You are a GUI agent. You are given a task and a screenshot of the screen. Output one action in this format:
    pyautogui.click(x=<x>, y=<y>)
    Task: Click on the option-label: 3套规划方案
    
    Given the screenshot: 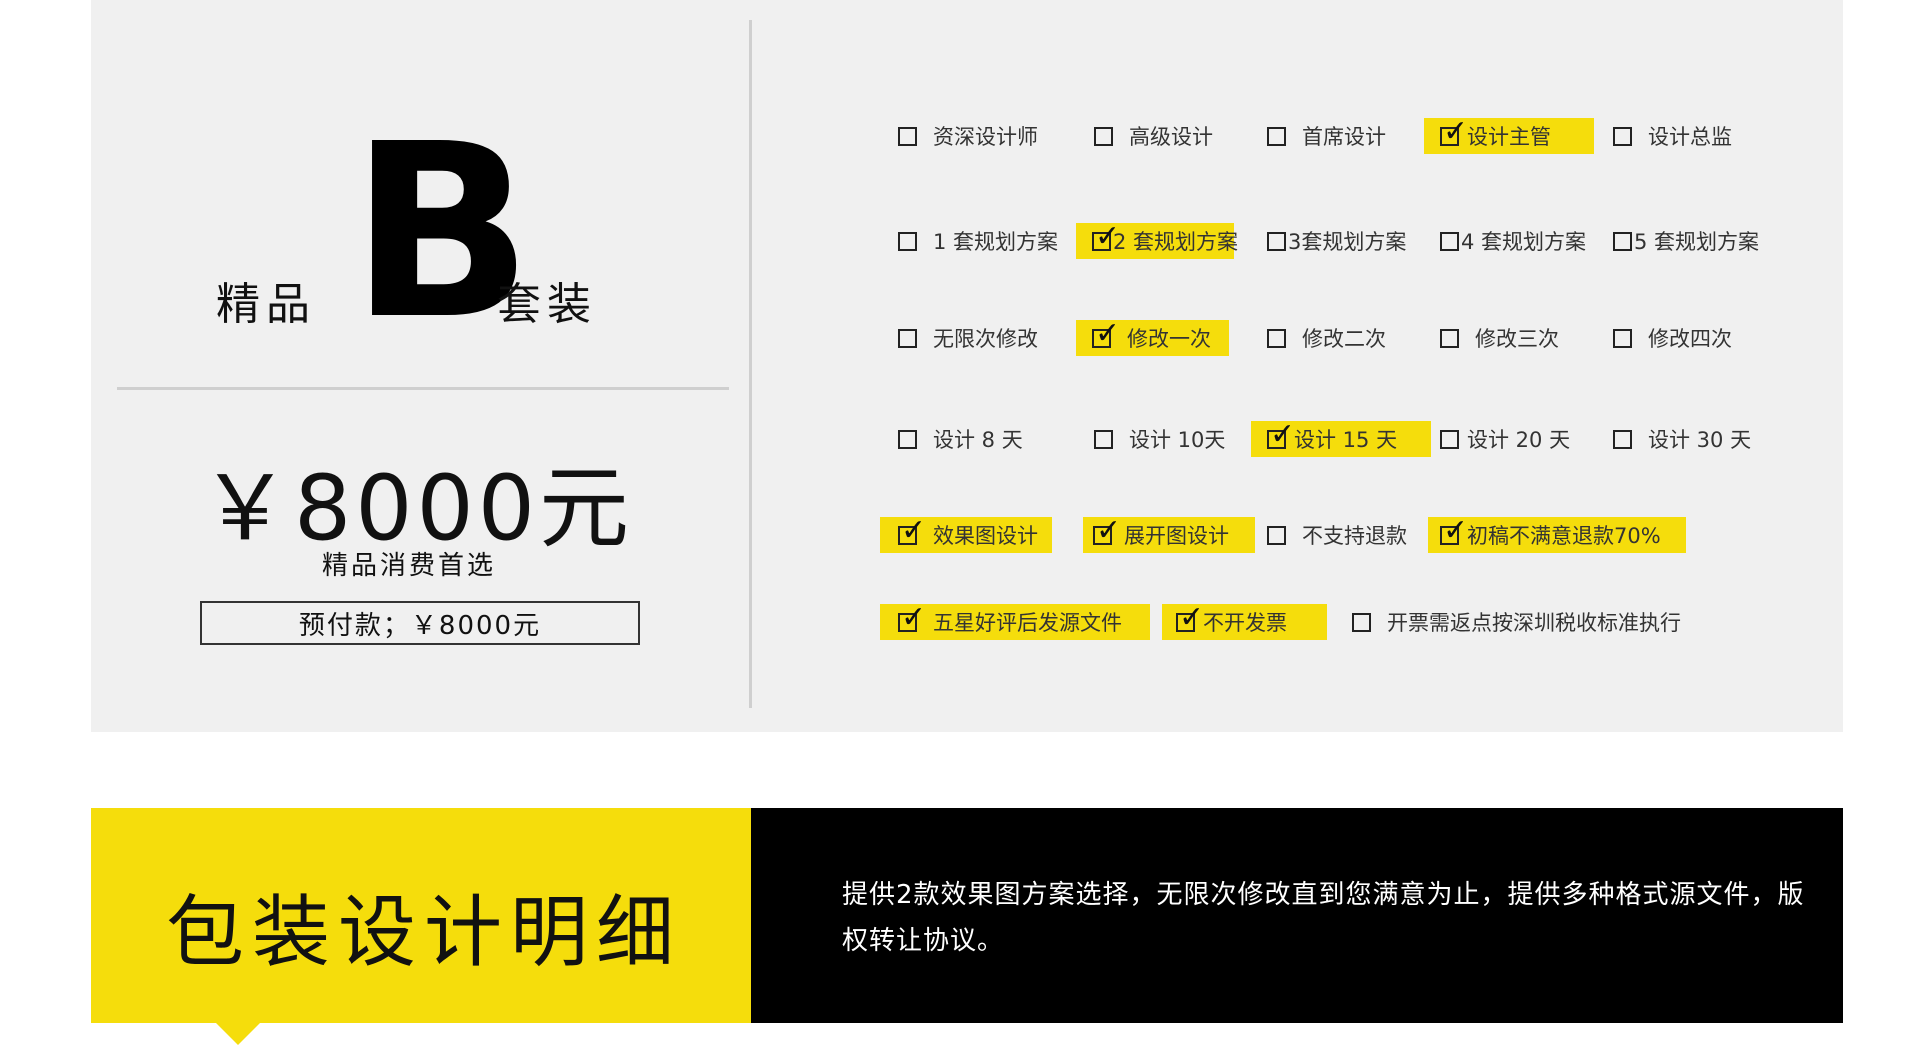 What is the action you would take?
    pyautogui.click(x=1347, y=242)
    